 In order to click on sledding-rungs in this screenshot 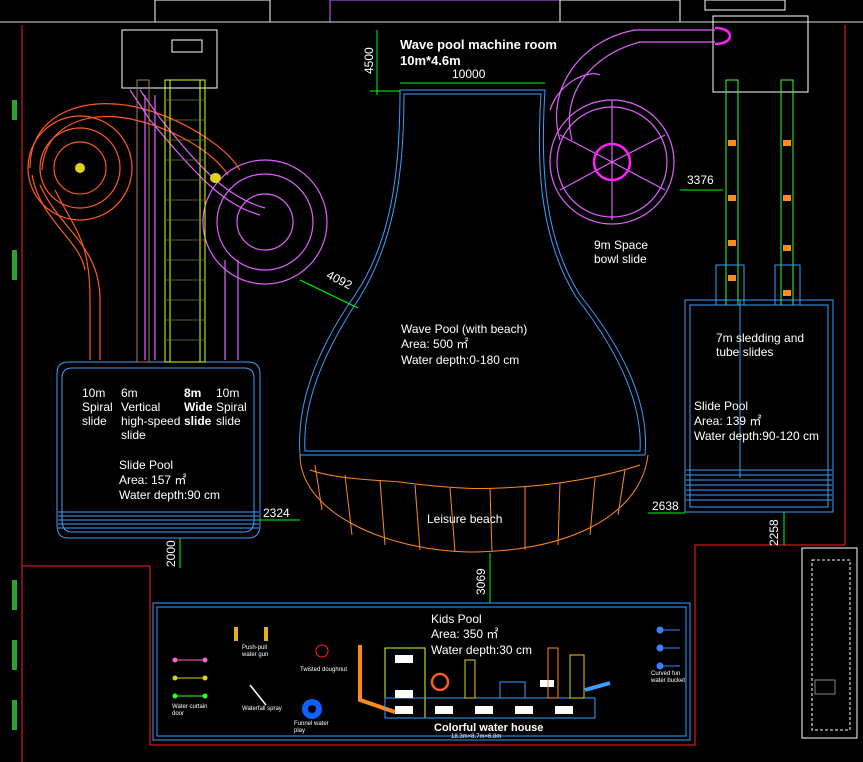, I will do `click(759, 218)`.